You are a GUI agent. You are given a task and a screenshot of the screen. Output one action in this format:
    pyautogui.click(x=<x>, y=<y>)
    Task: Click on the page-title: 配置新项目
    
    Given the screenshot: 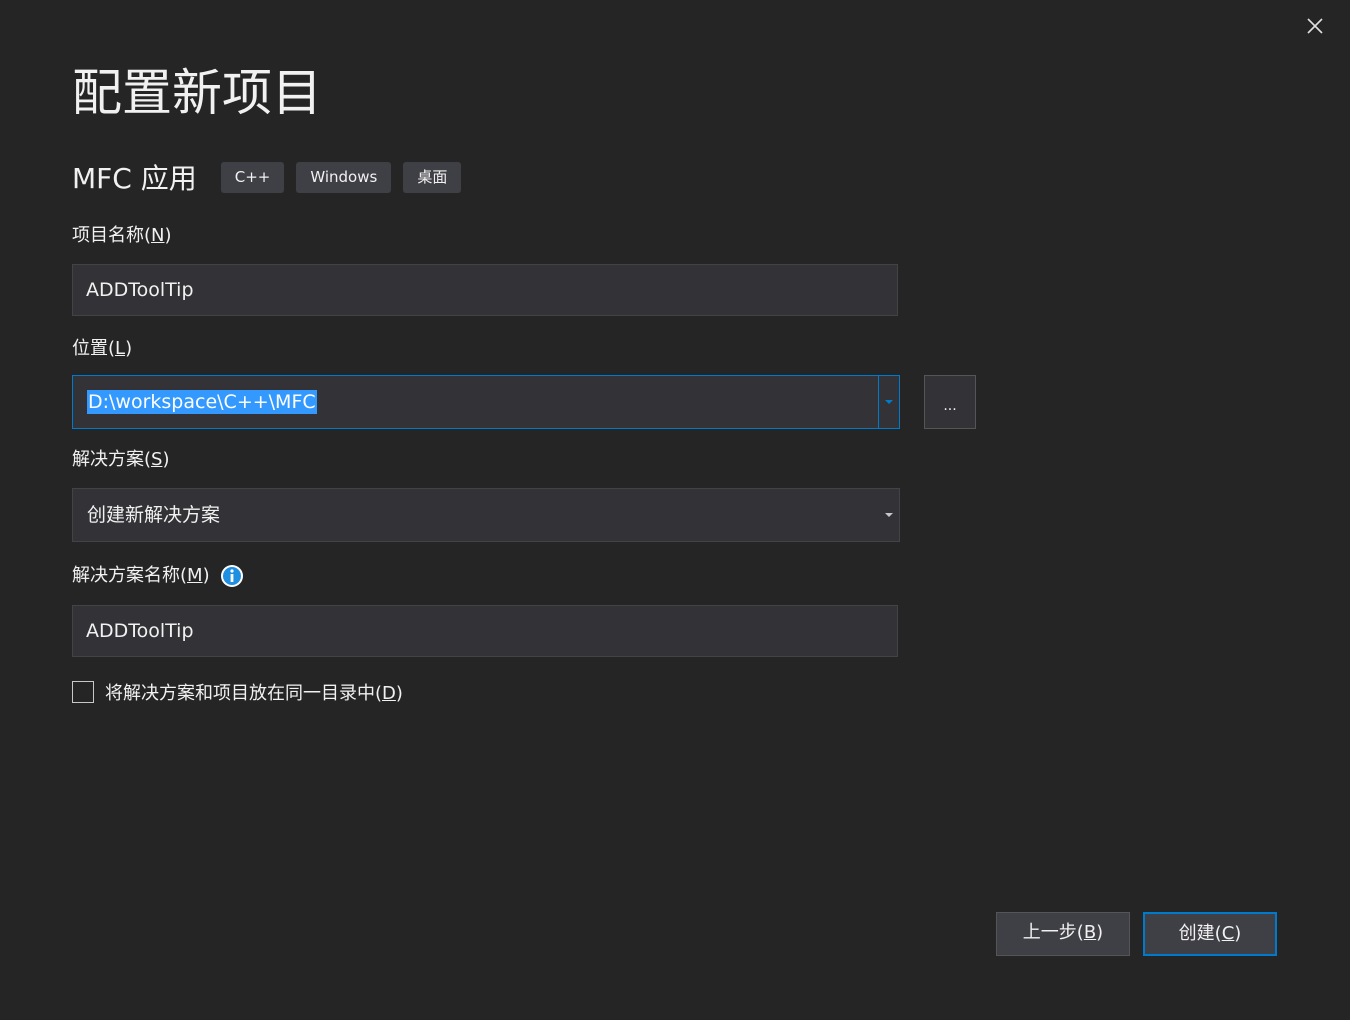 What is the action you would take?
    pyautogui.click(x=197, y=93)
    